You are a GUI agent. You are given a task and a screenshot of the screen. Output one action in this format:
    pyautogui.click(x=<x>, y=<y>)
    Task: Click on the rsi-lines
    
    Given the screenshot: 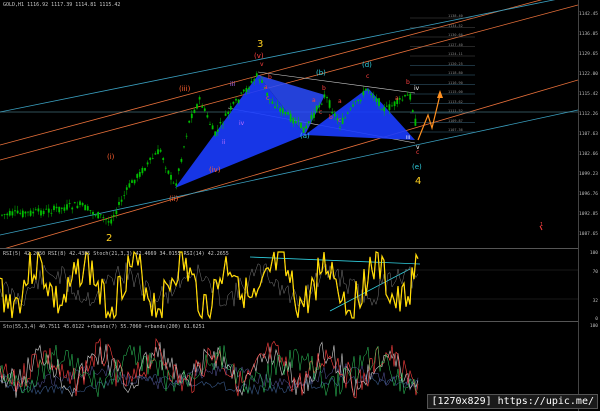 What is the action you would take?
    pyautogui.click(x=209, y=285)
    